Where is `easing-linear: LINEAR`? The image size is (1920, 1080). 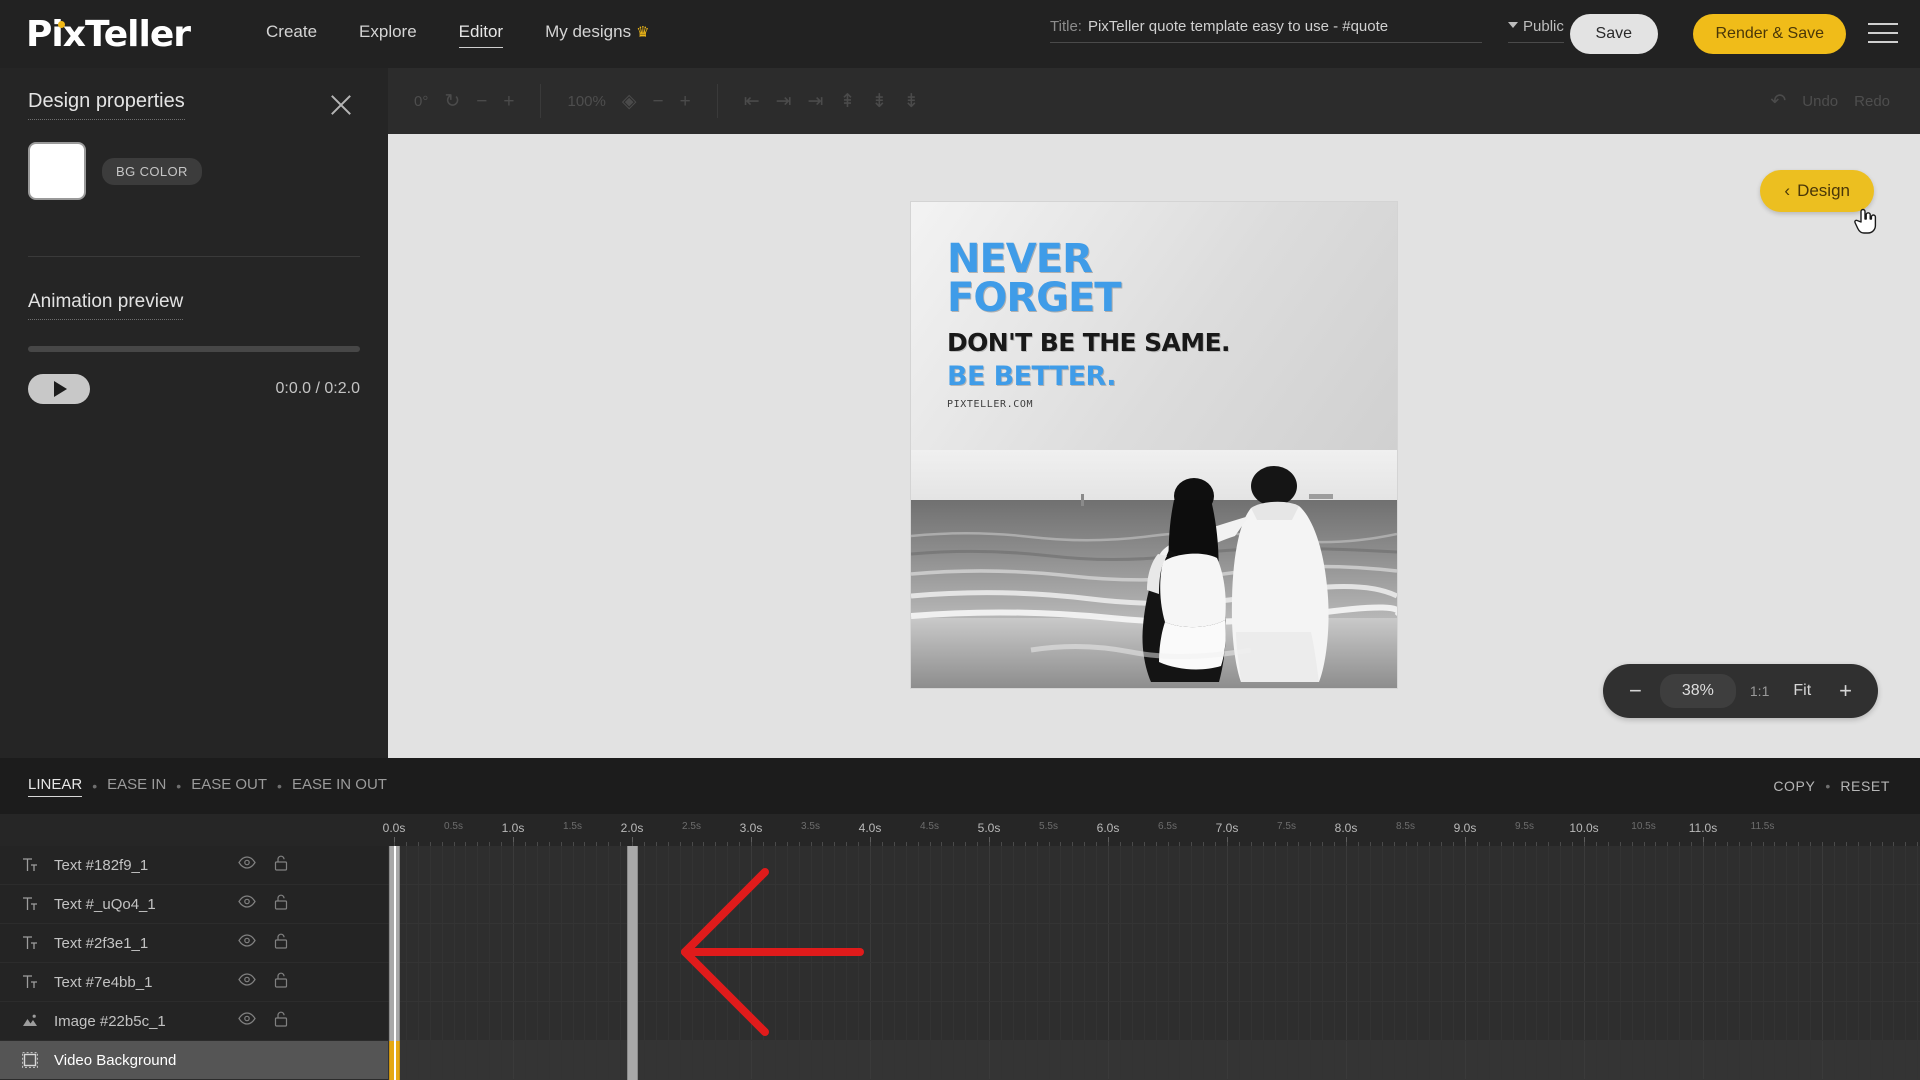
easing-linear: LINEAR is located at coordinates (55, 786).